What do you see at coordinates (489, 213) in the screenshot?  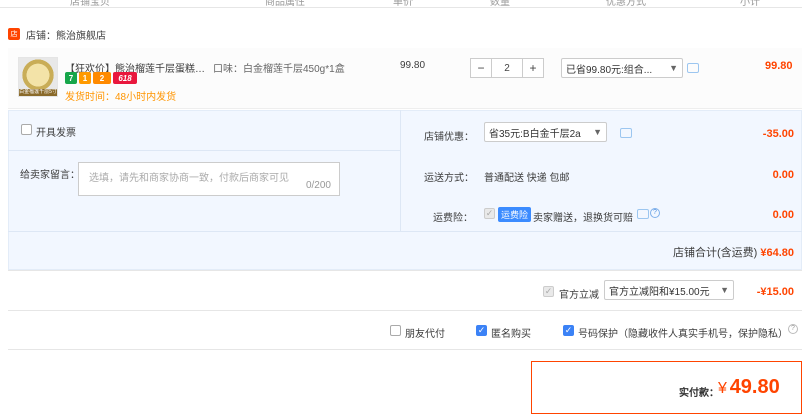 I see `insurance-checkbox` at bounding box center [489, 213].